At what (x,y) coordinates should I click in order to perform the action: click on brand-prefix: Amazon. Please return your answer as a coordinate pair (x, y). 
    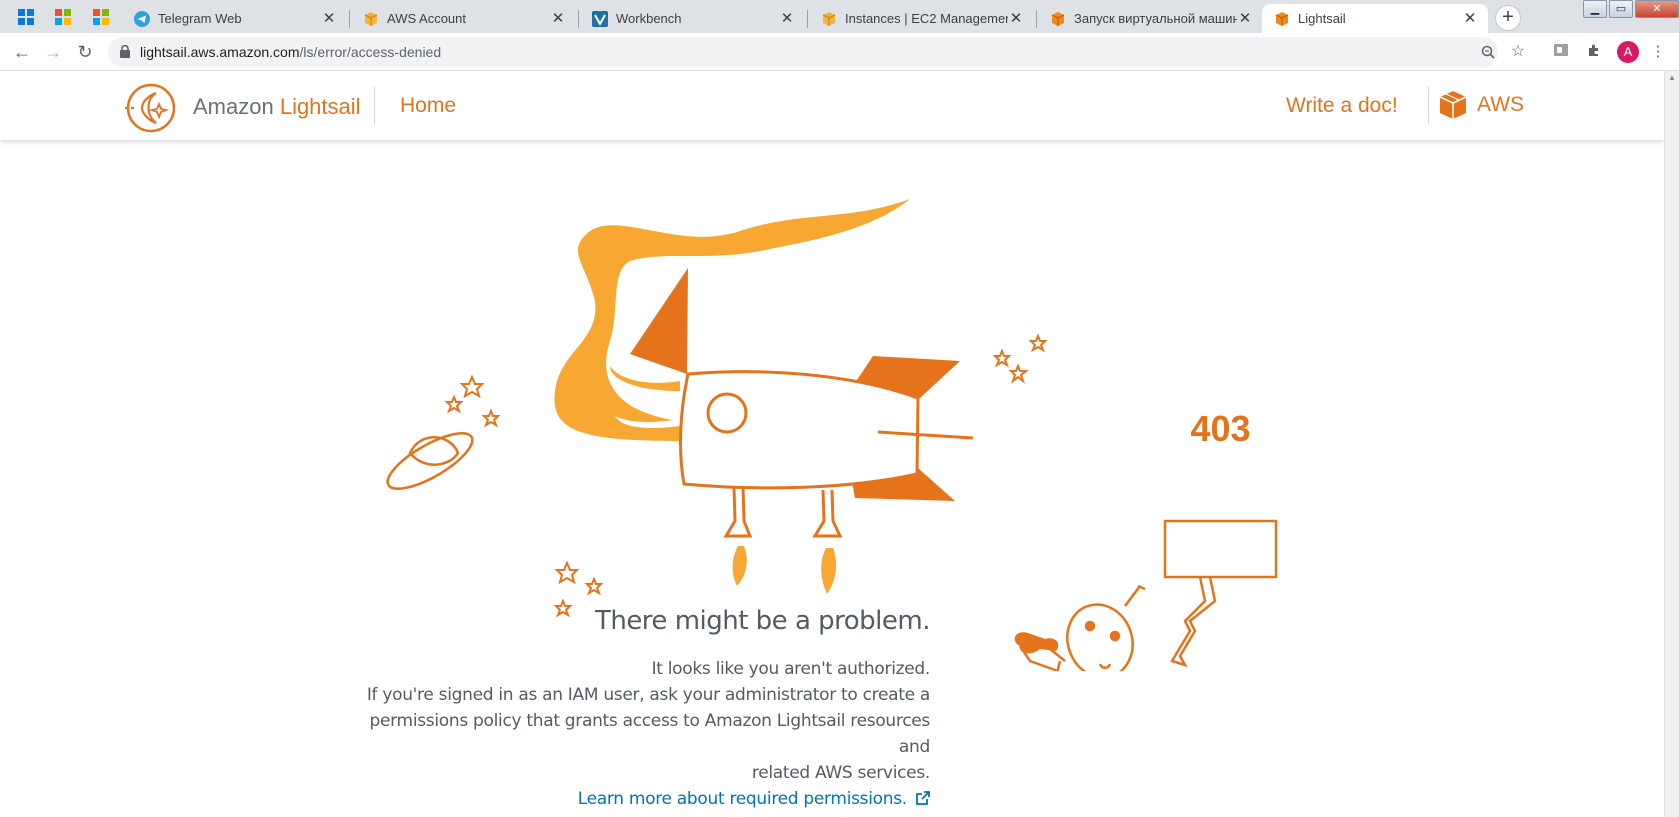
    Looking at the image, I should click on (236, 106).